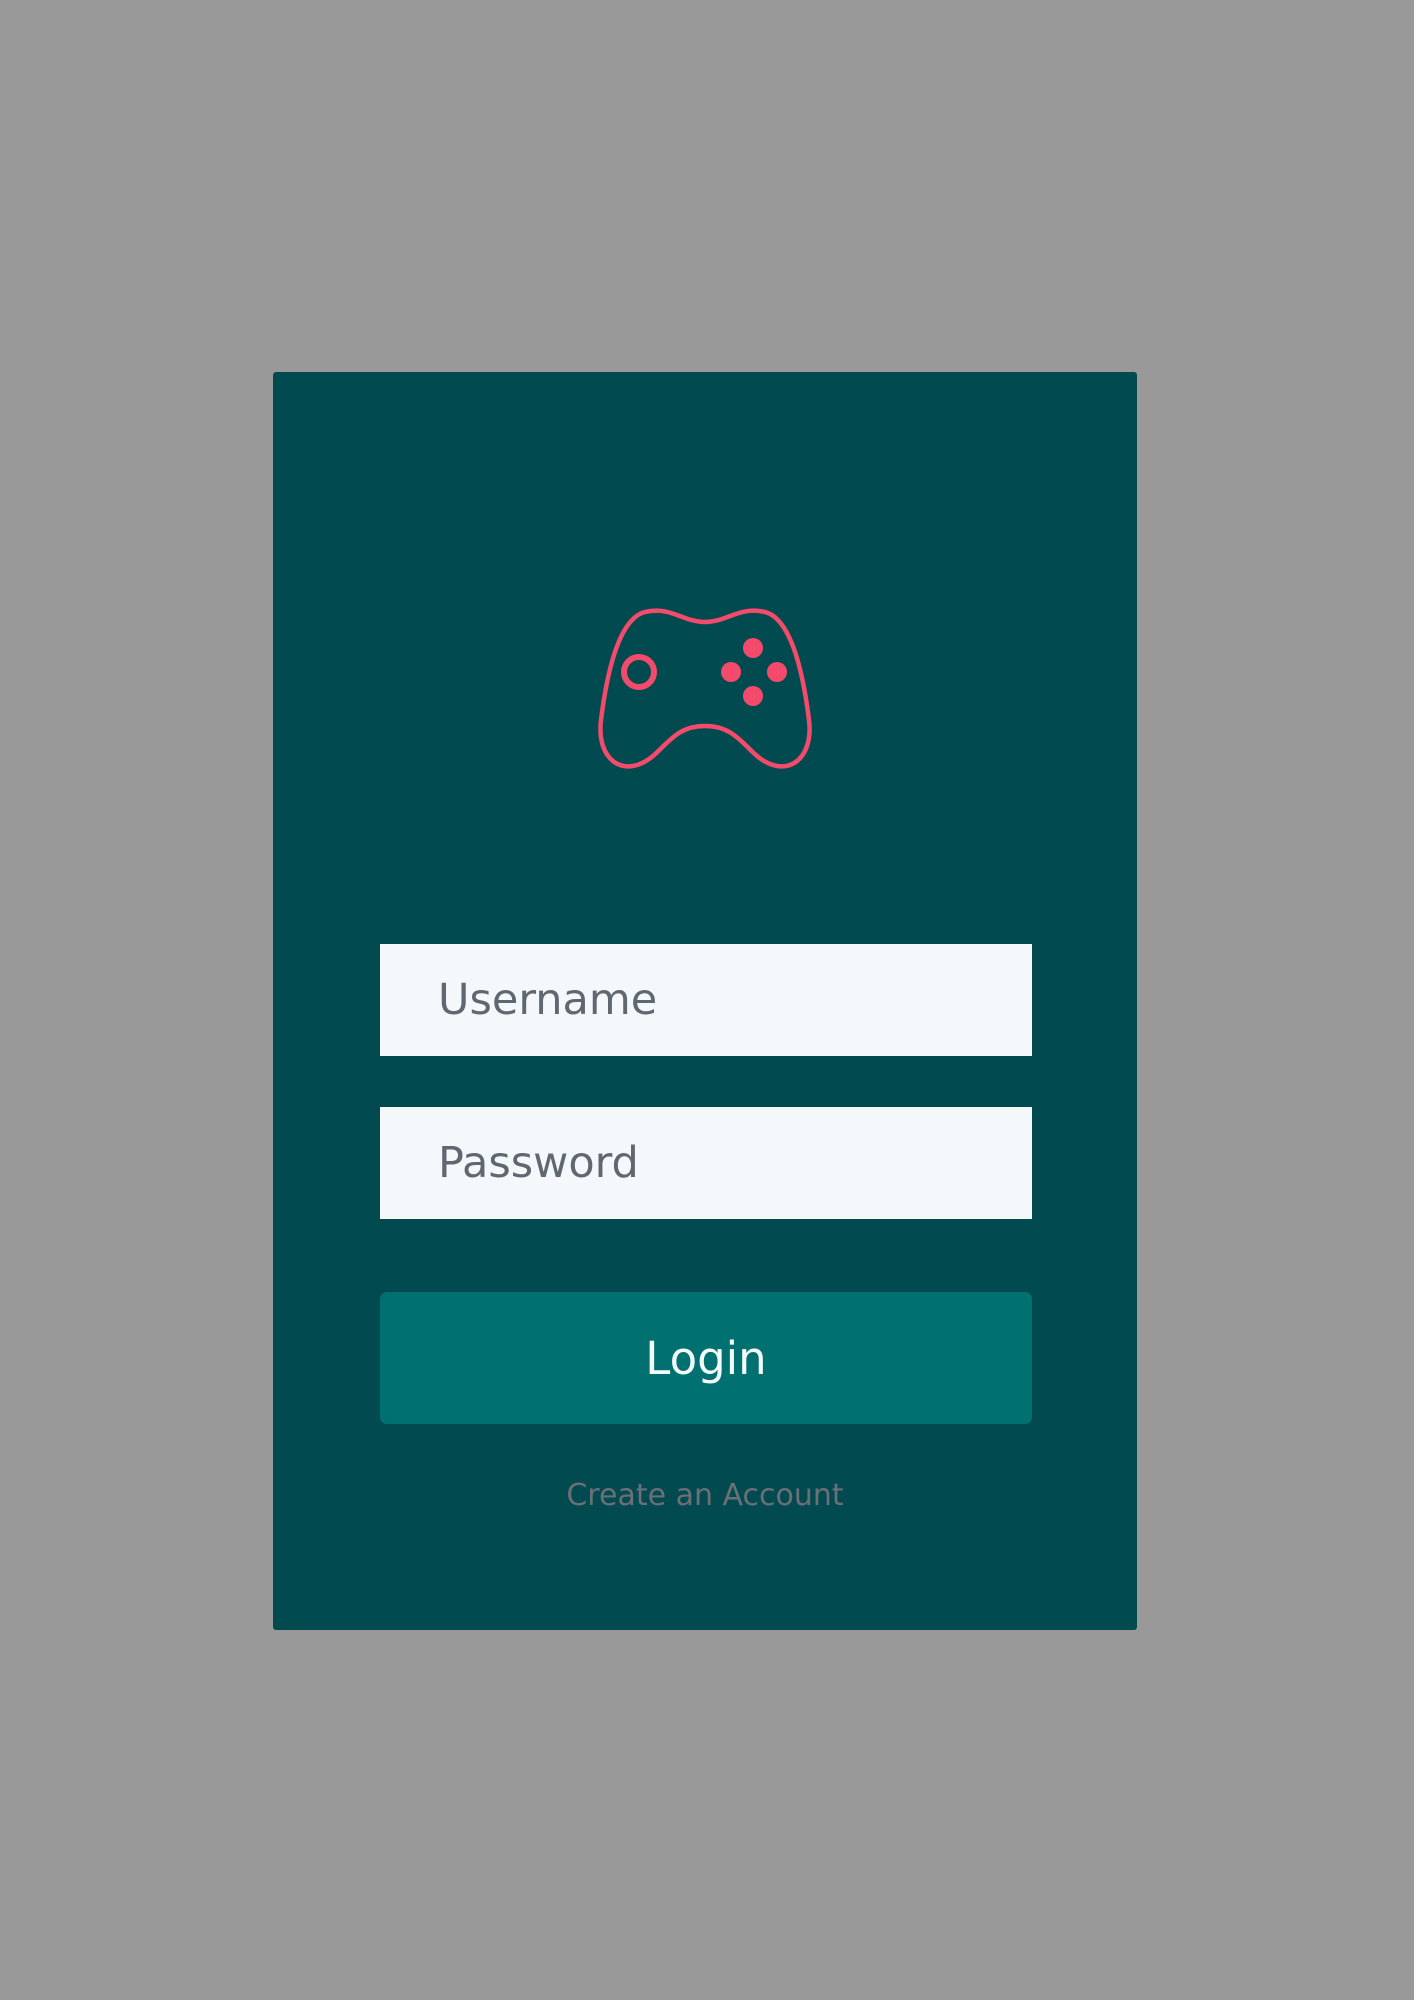 This screenshot has height=2000, width=1414. What do you see at coordinates (705, 1495) in the screenshot?
I see `create-account-link: Create an Account` at bounding box center [705, 1495].